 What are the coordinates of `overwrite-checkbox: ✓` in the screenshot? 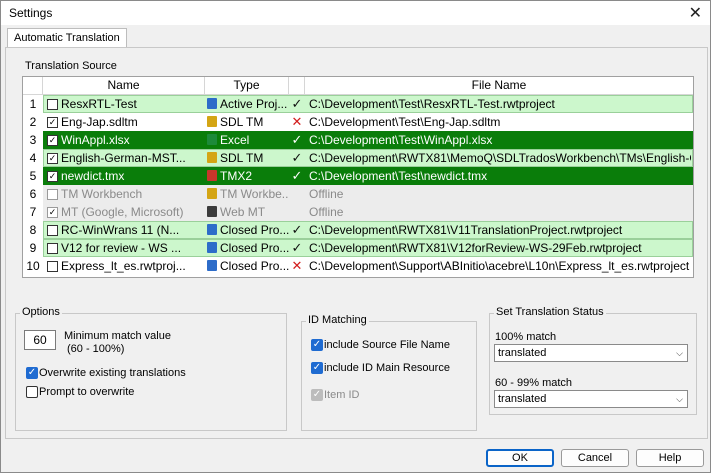 It's located at (32, 373).